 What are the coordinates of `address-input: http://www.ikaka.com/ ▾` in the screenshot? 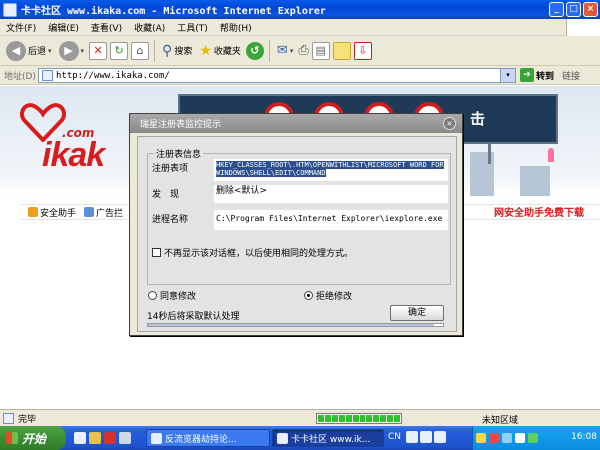 It's located at (277, 75).